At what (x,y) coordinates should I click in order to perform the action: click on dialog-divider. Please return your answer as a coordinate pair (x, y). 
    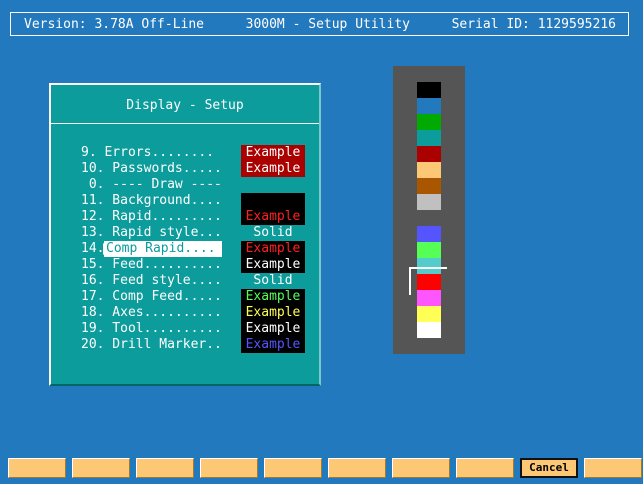
    Looking at the image, I should click on (185, 123).